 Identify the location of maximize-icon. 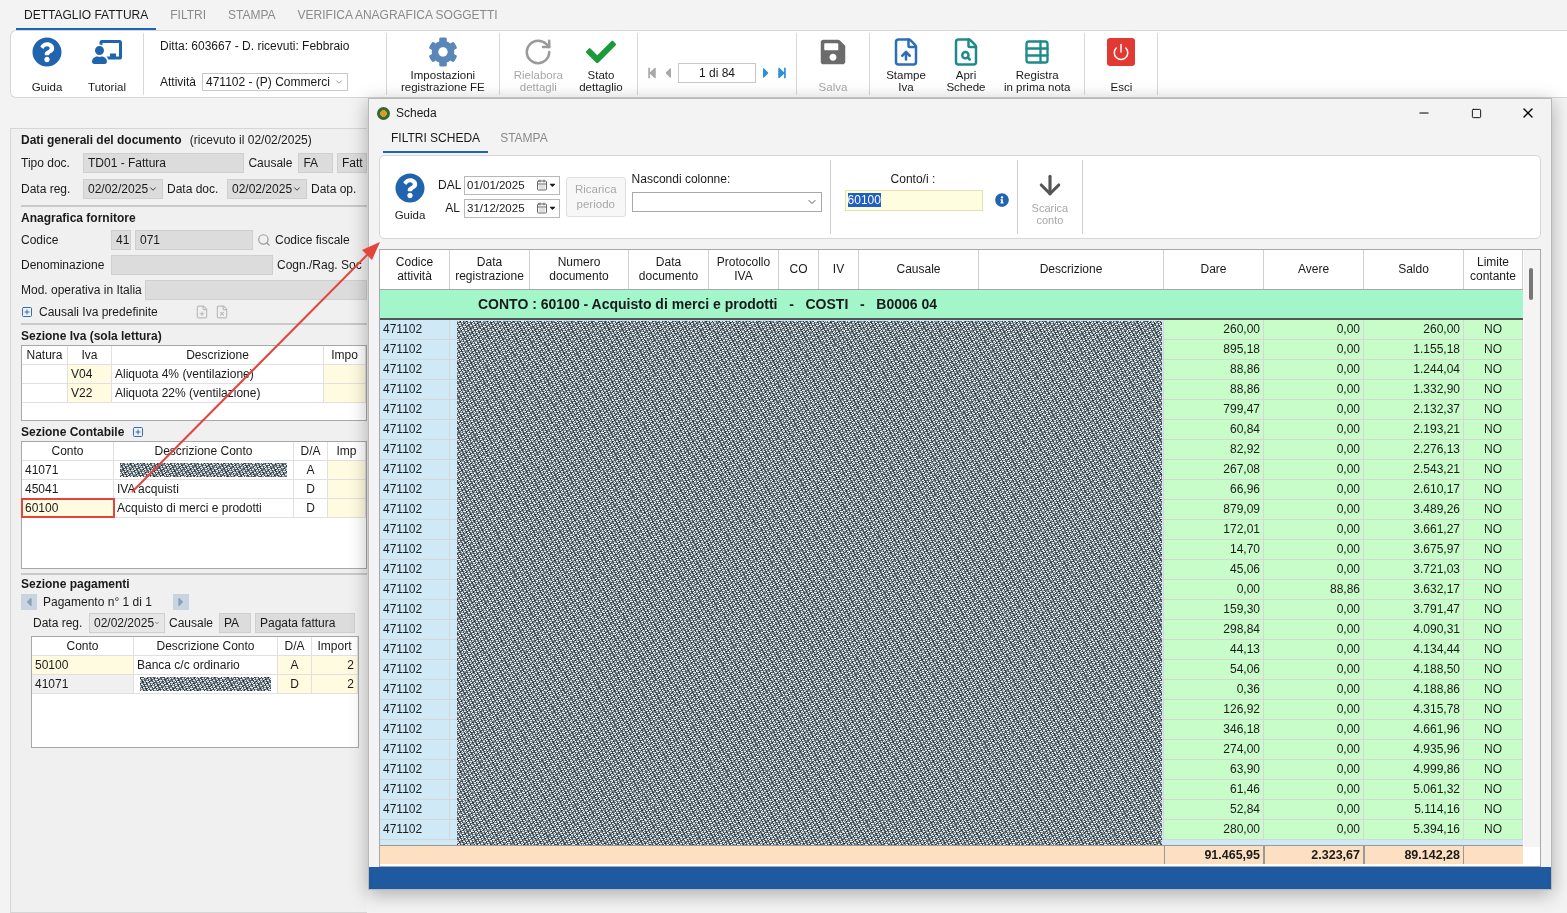
(1476, 113).